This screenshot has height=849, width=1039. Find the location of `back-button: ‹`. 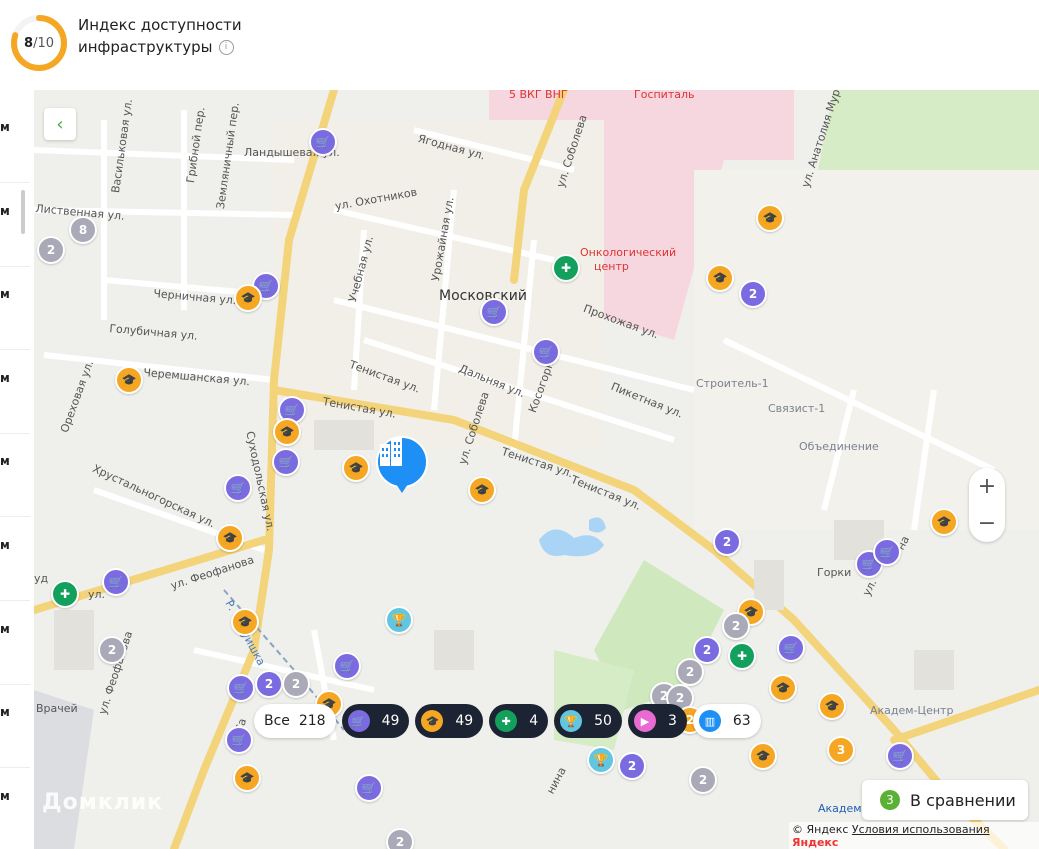

back-button: ‹ is located at coordinates (60, 124).